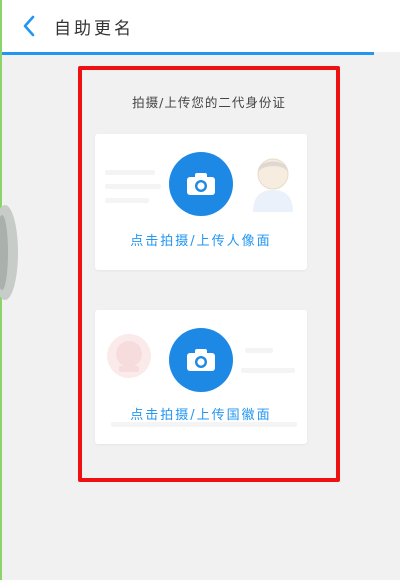 This screenshot has width=400, height=580. I want to click on back-button, so click(29, 26).